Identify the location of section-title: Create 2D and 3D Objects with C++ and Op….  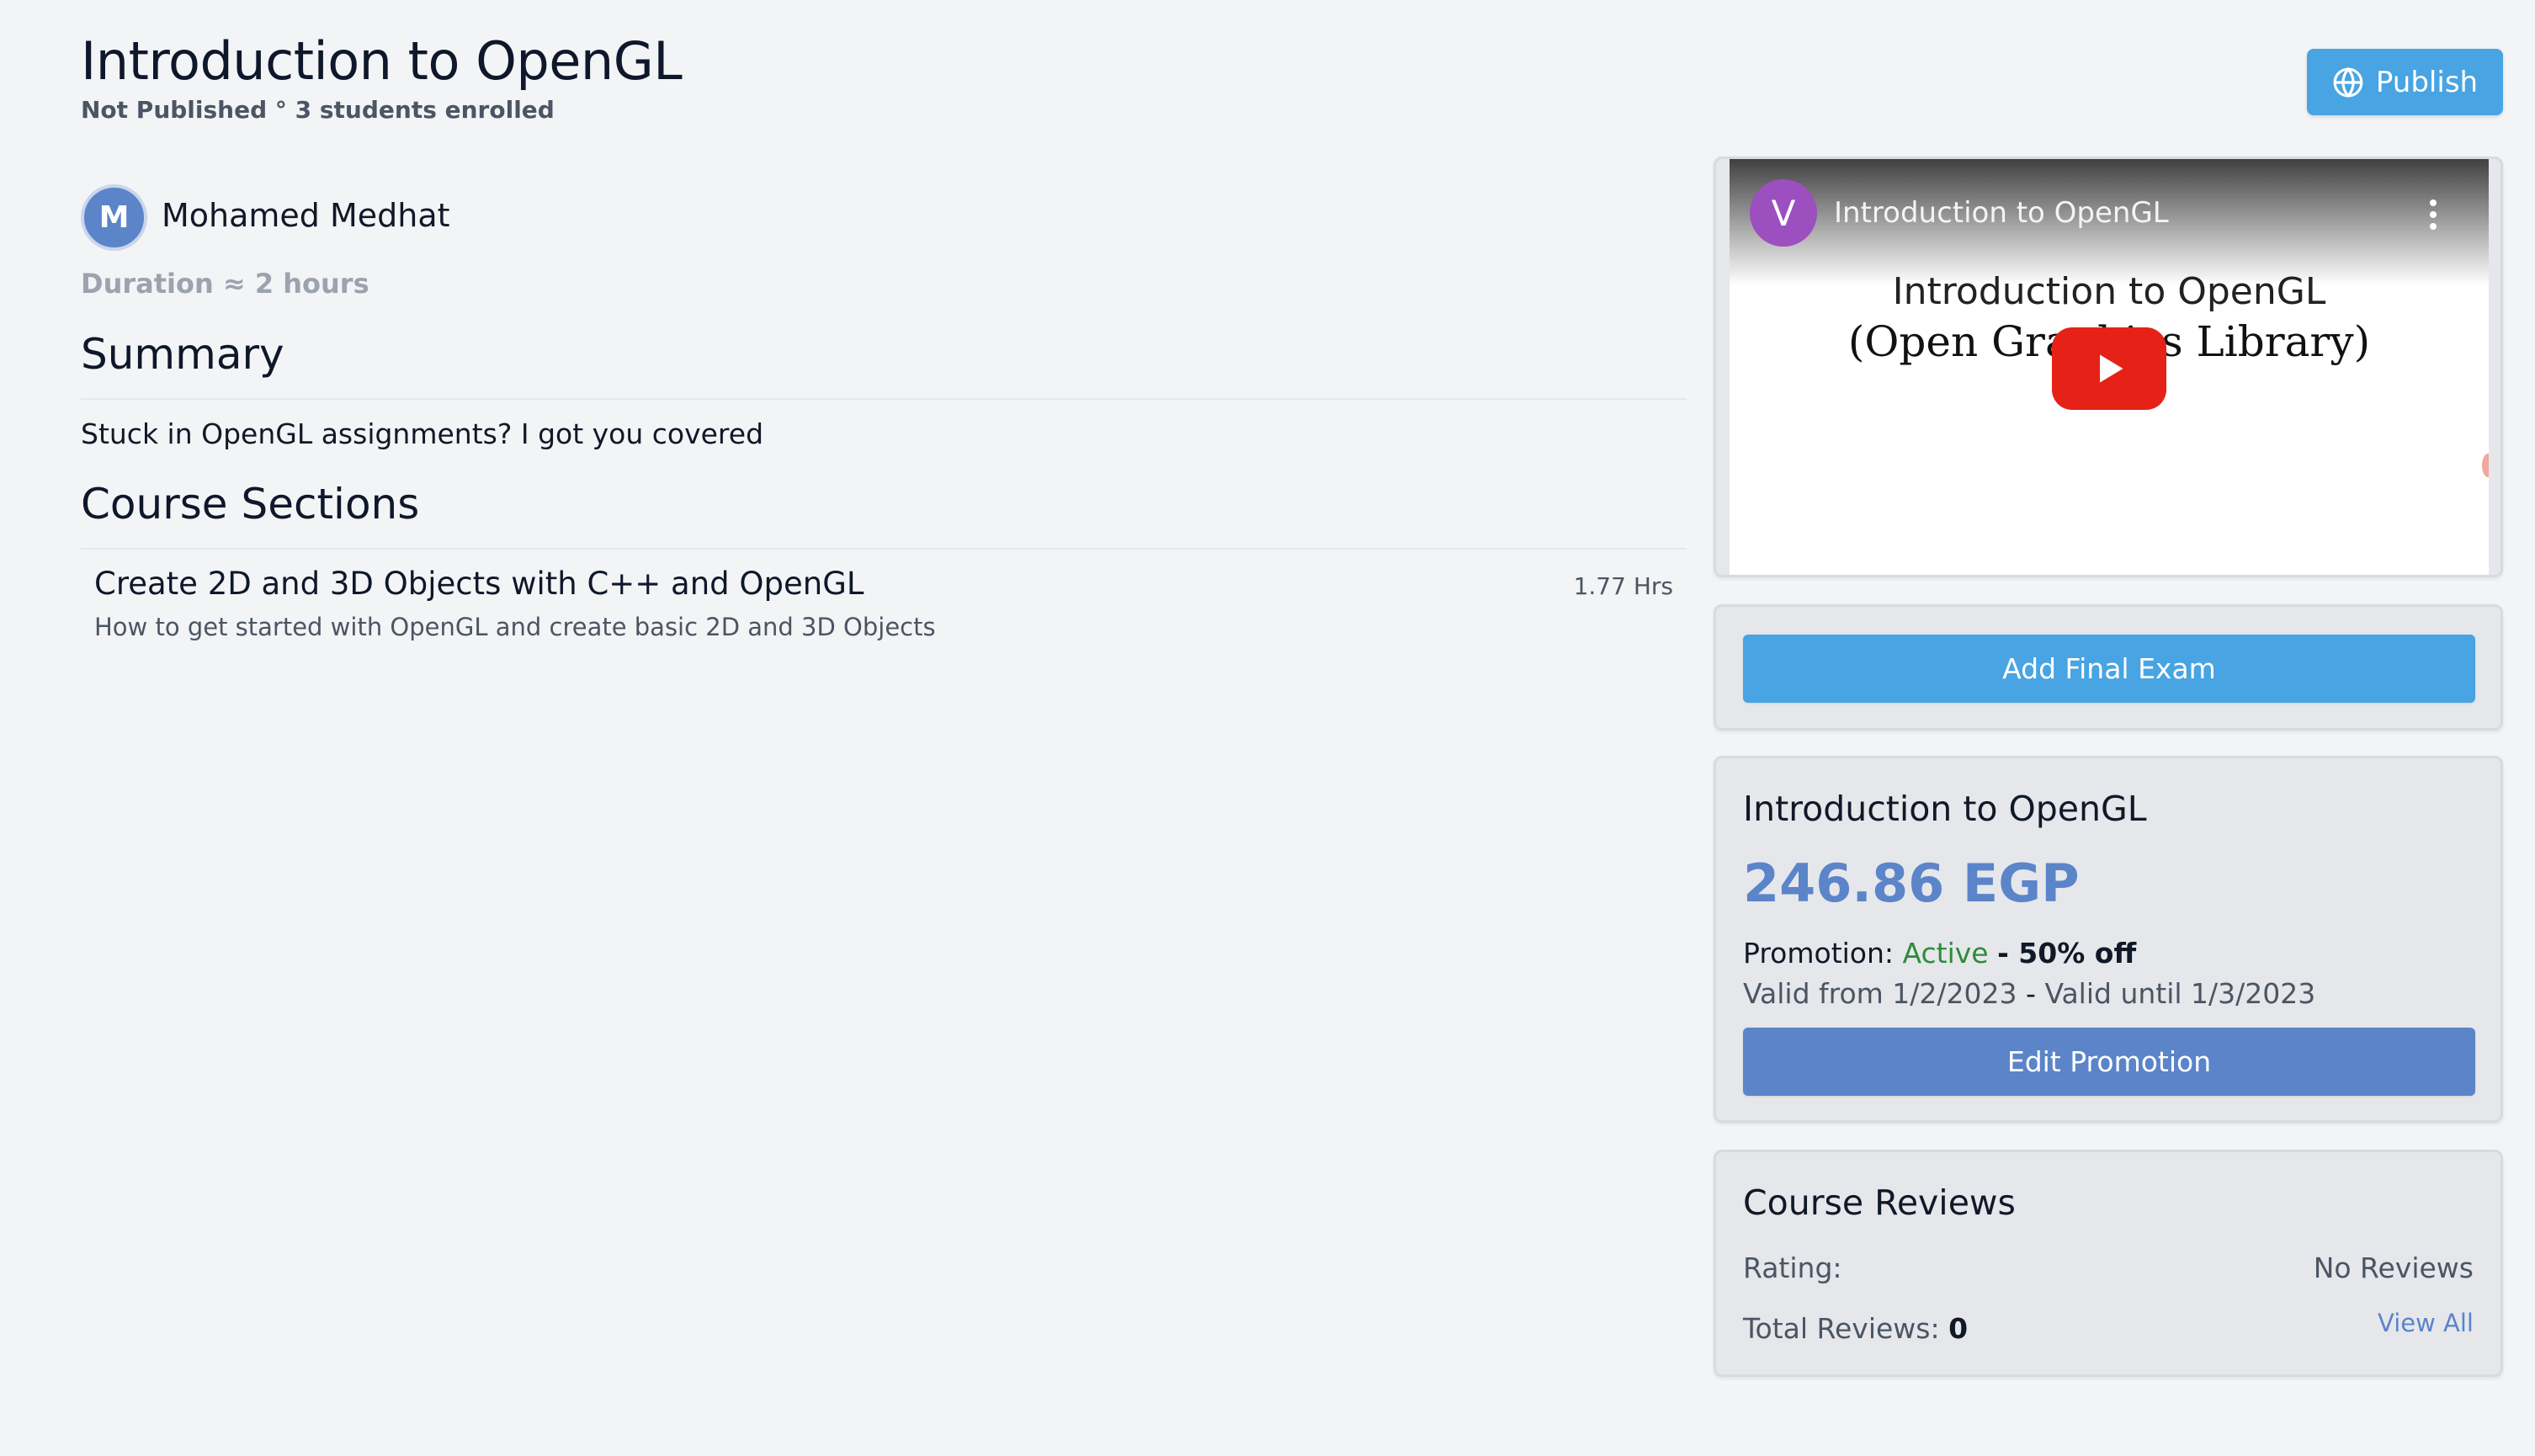
(479, 584).